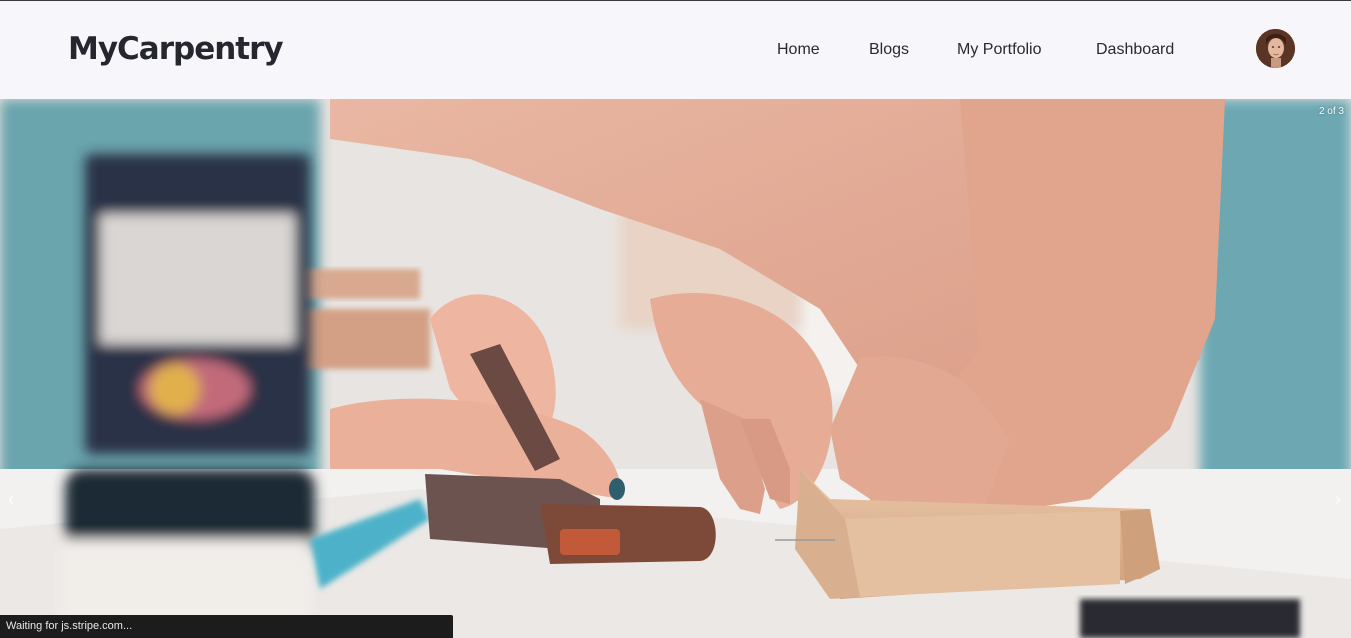 This screenshot has height=638, width=1351. I want to click on nav-link-home: Home, so click(798, 50).